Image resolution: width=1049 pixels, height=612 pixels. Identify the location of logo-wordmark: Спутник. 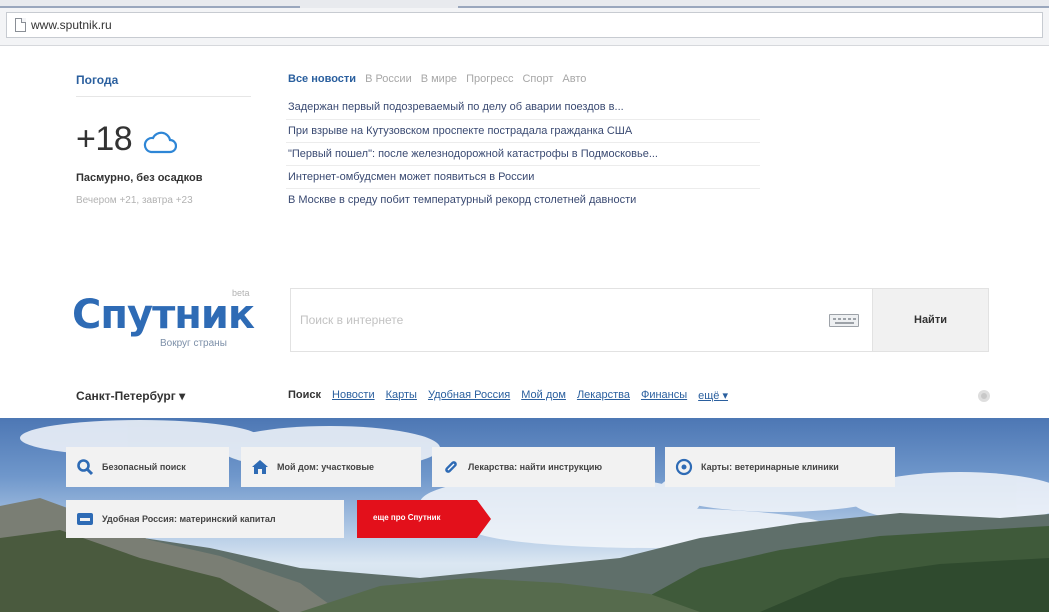
(163, 315).